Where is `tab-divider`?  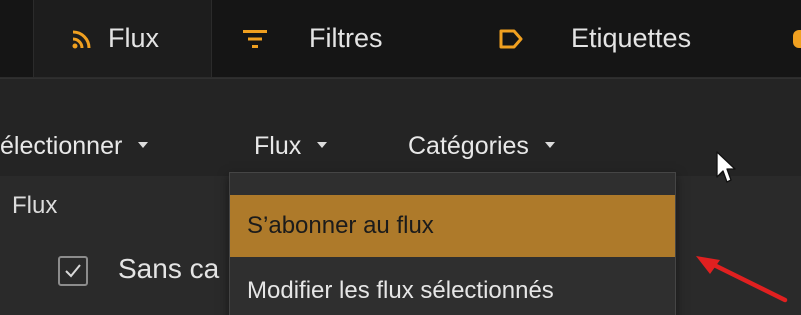
tab-divider is located at coordinates (211, 38).